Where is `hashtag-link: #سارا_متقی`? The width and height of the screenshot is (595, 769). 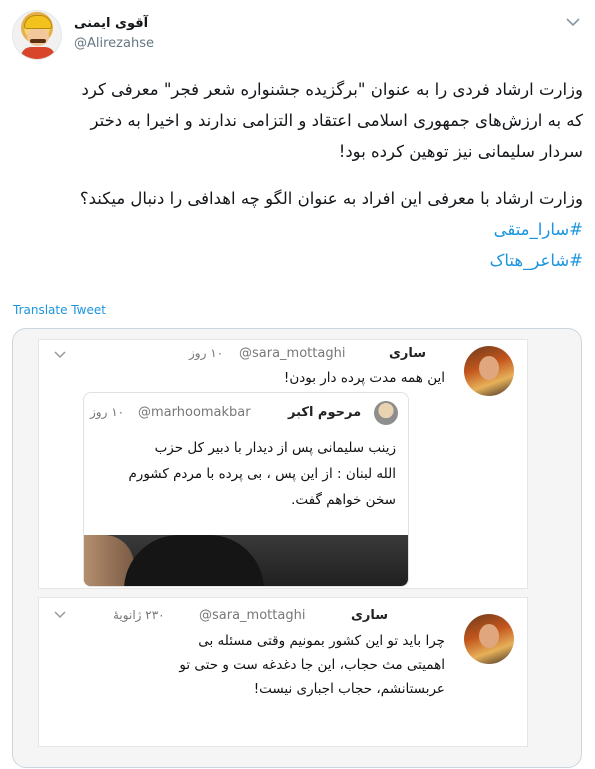
hashtag-link: #سارا_متقی is located at coordinates (297, 229).